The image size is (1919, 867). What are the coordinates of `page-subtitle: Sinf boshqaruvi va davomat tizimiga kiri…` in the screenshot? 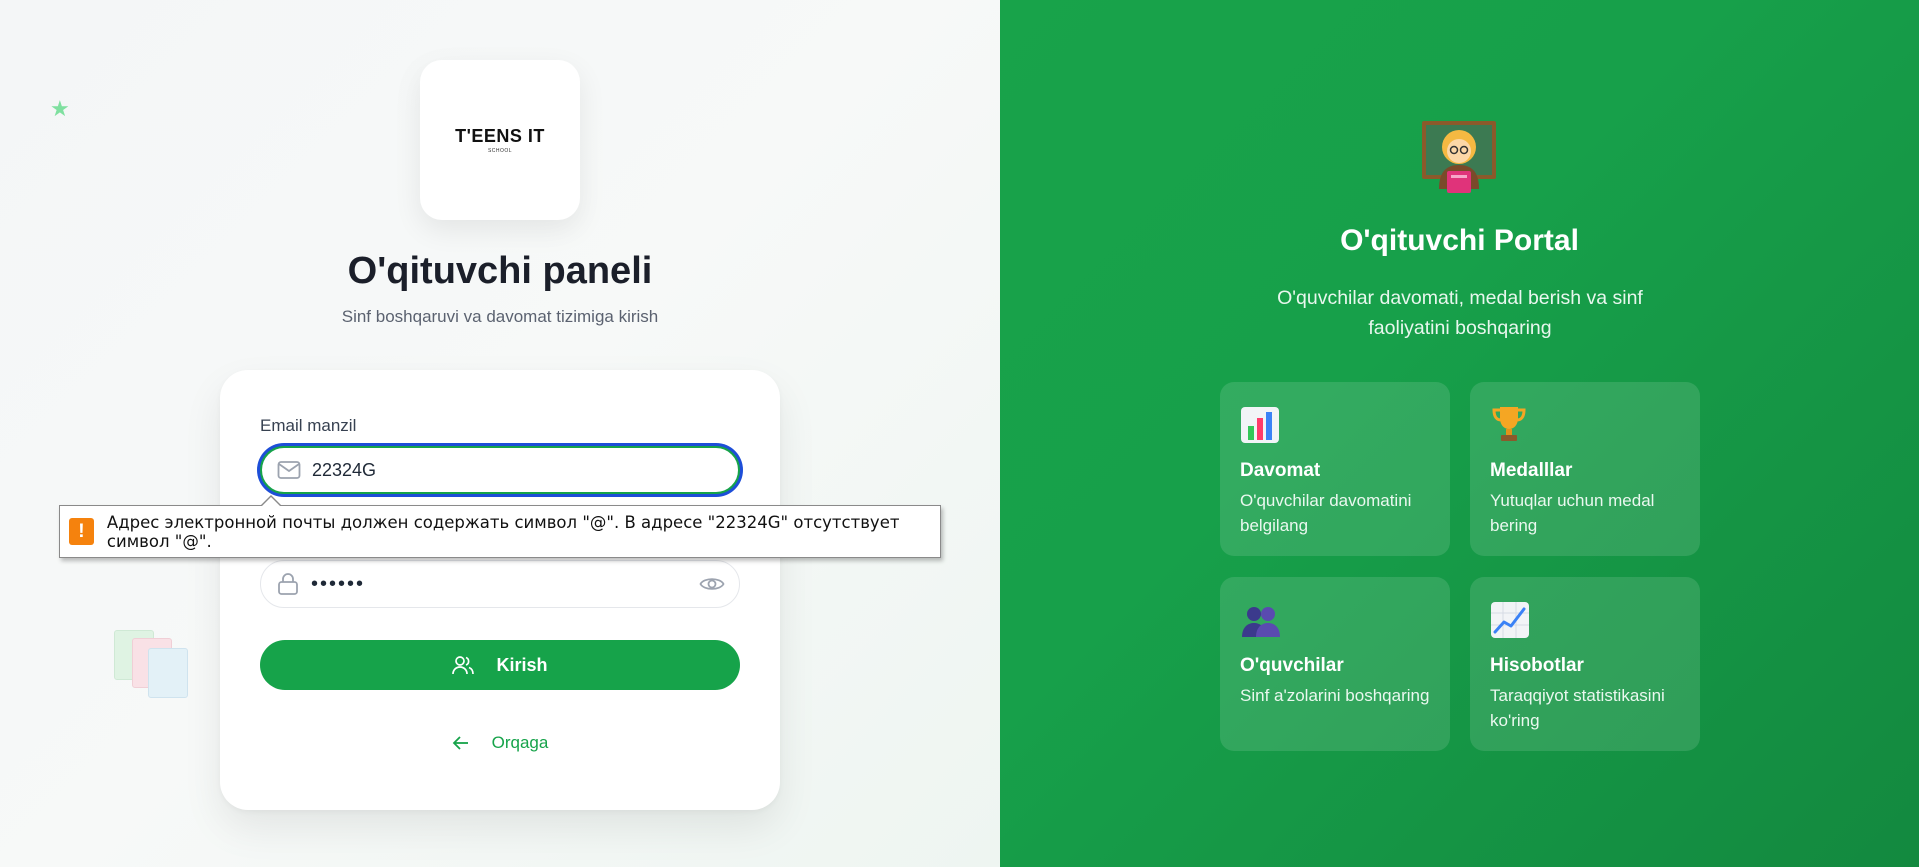 It's located at (500, 316).